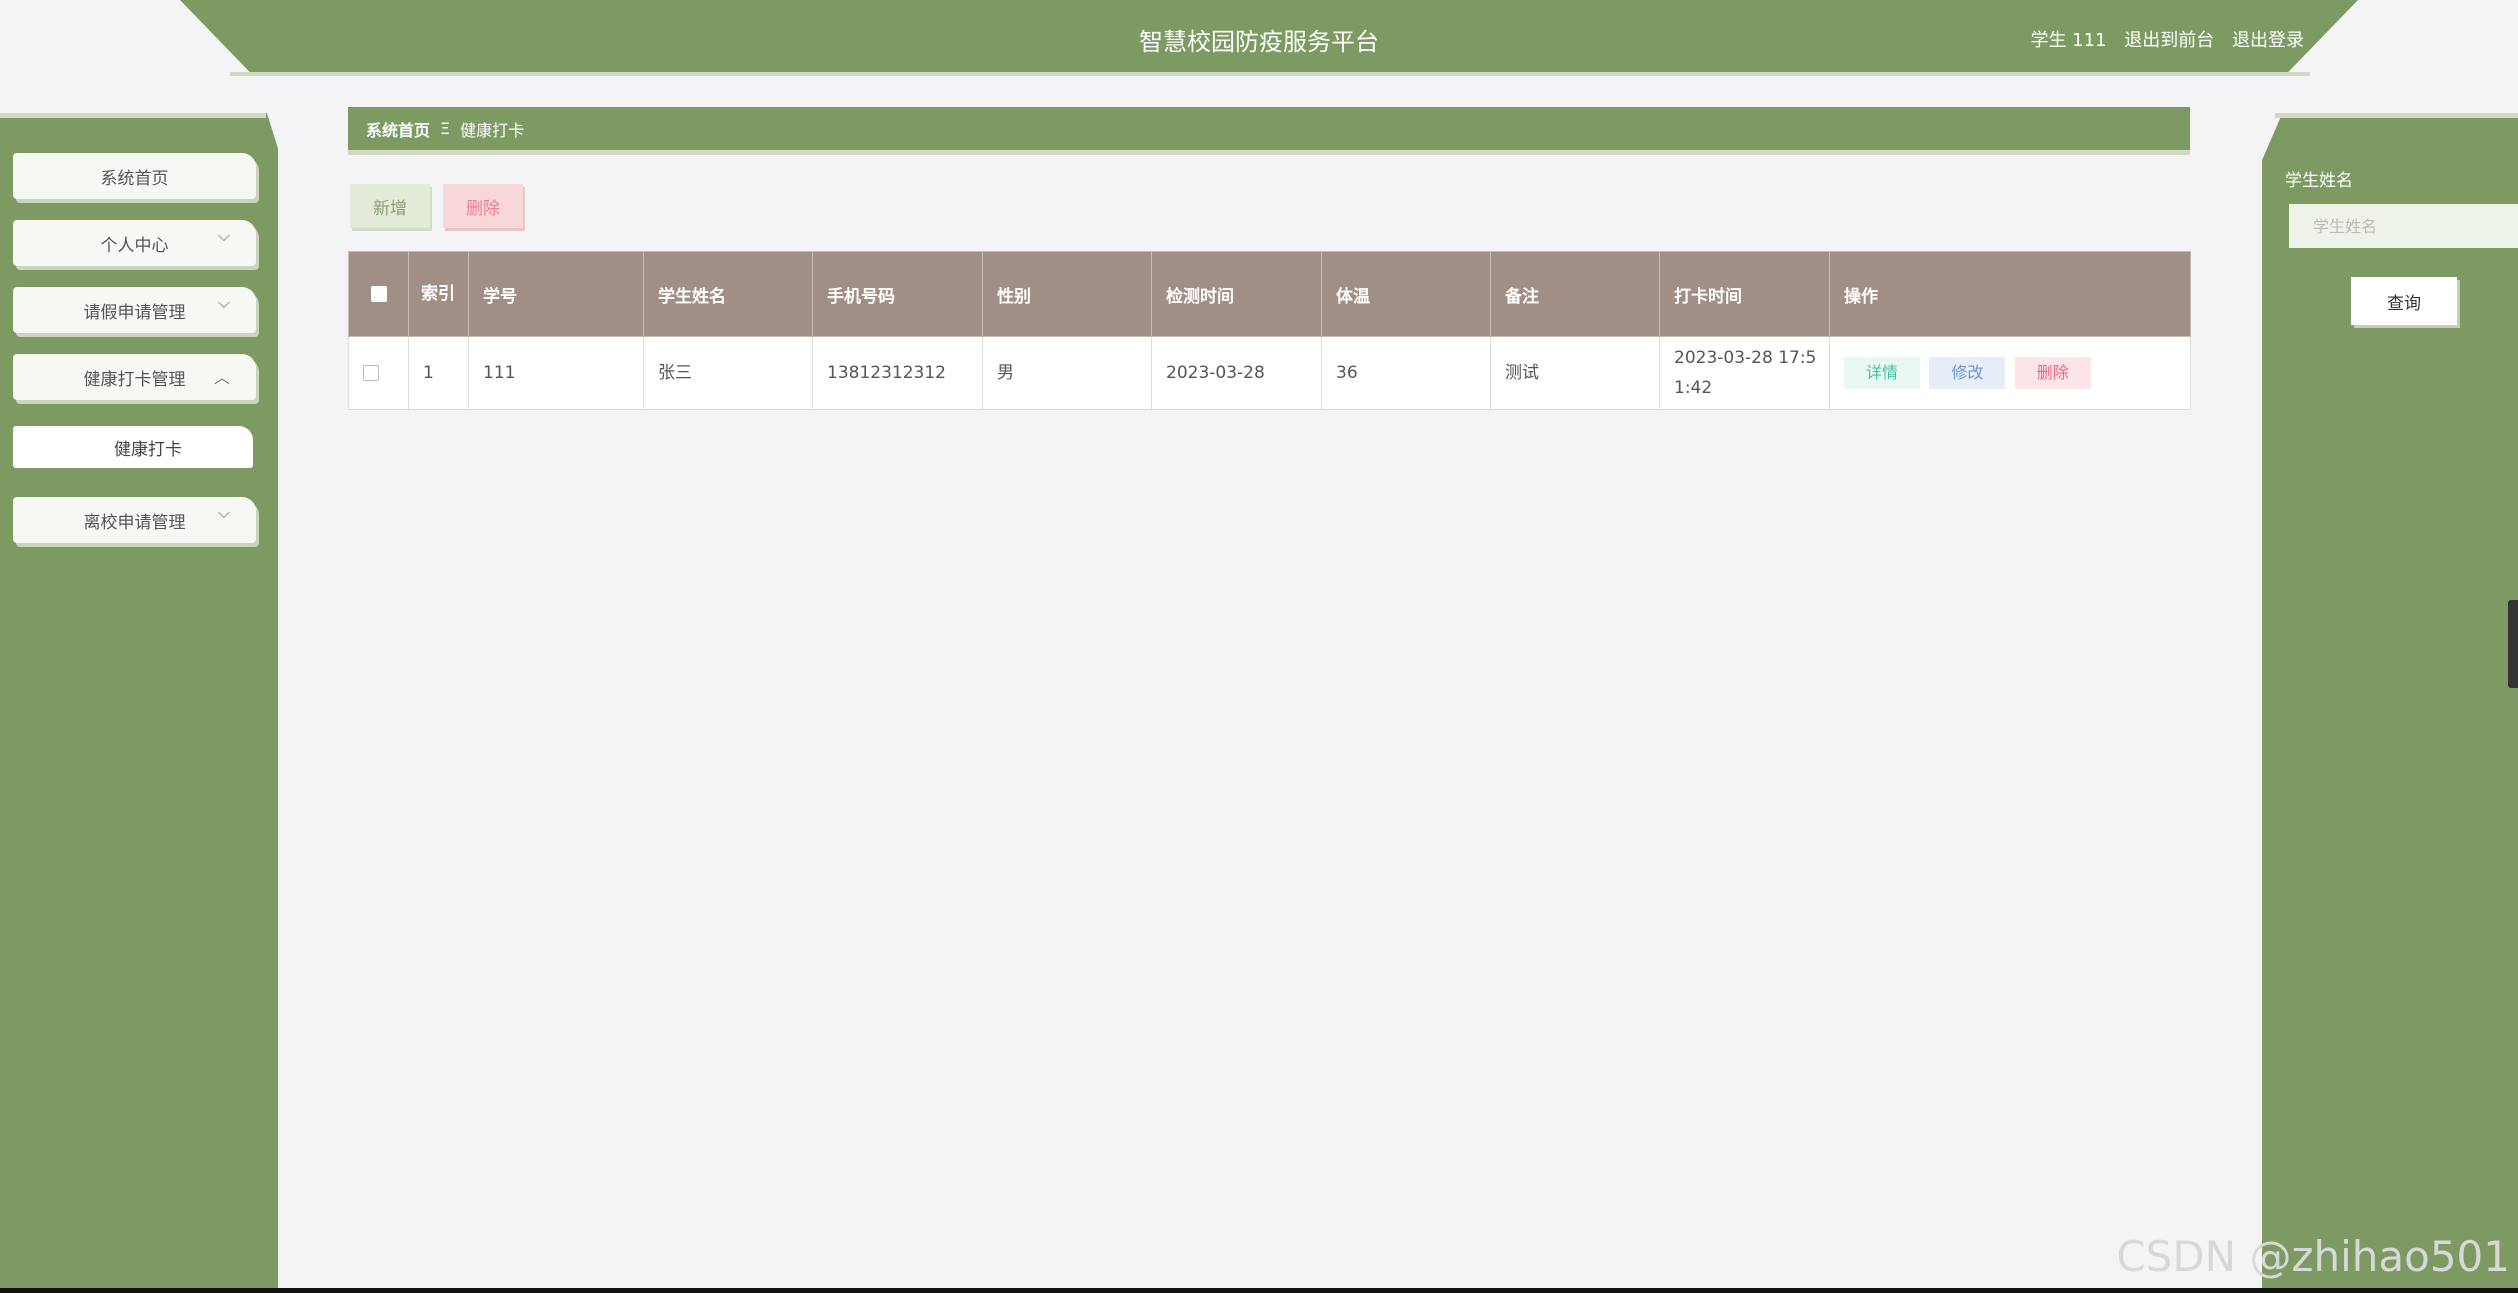 The image size is (2518, 1293). What do you see at coordinates (728, 294) in the screenshot?
I see `column-header-name: 学生姓名` at bounding box center [728, 294].